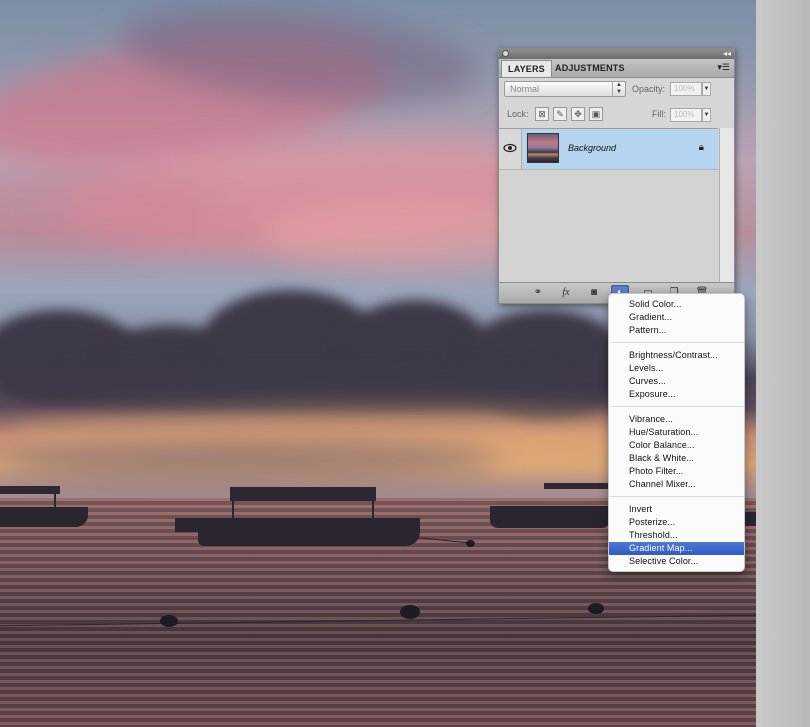 This screenshot has width=810, height=727. I want to click on layers-list: Background 🔒︎, so click(608, 205).